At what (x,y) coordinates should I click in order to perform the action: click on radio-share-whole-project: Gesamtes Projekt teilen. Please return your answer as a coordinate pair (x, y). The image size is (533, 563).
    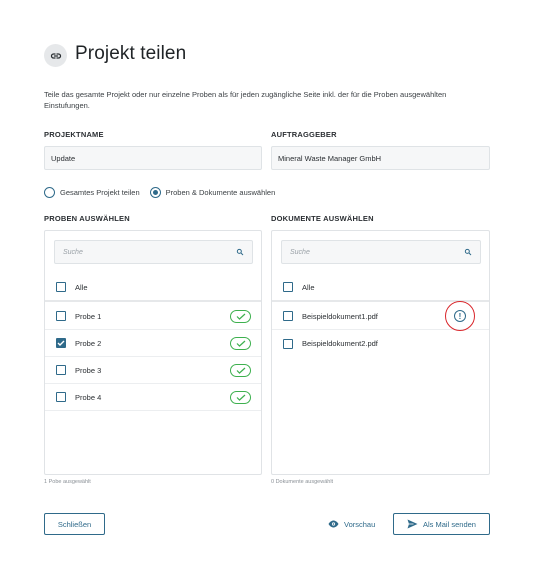
    Looking at the image, I should click on (92, 192).